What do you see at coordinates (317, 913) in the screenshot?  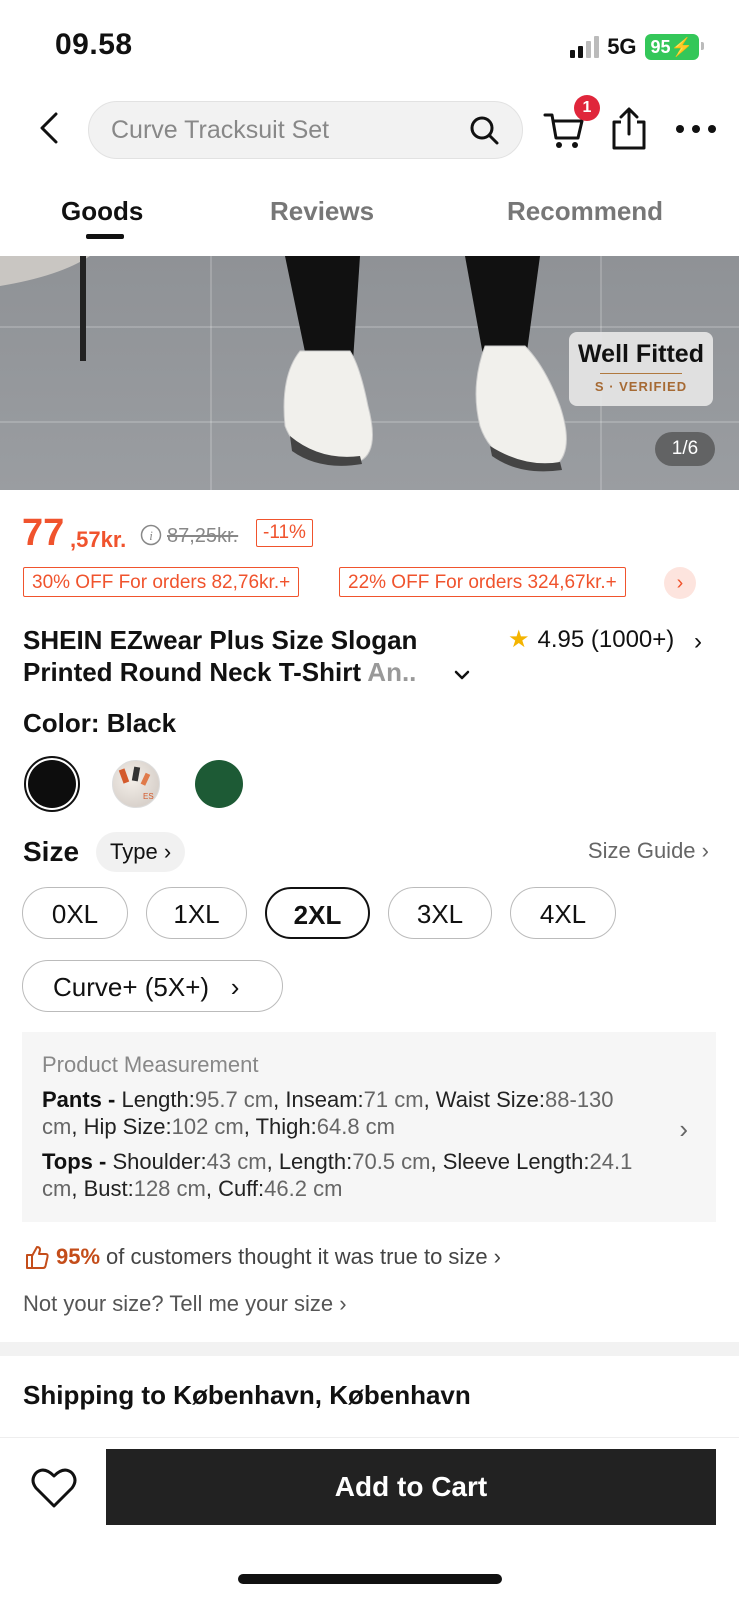 I see `size-option-2xl: 2XL` at bounding box center [317, 913].